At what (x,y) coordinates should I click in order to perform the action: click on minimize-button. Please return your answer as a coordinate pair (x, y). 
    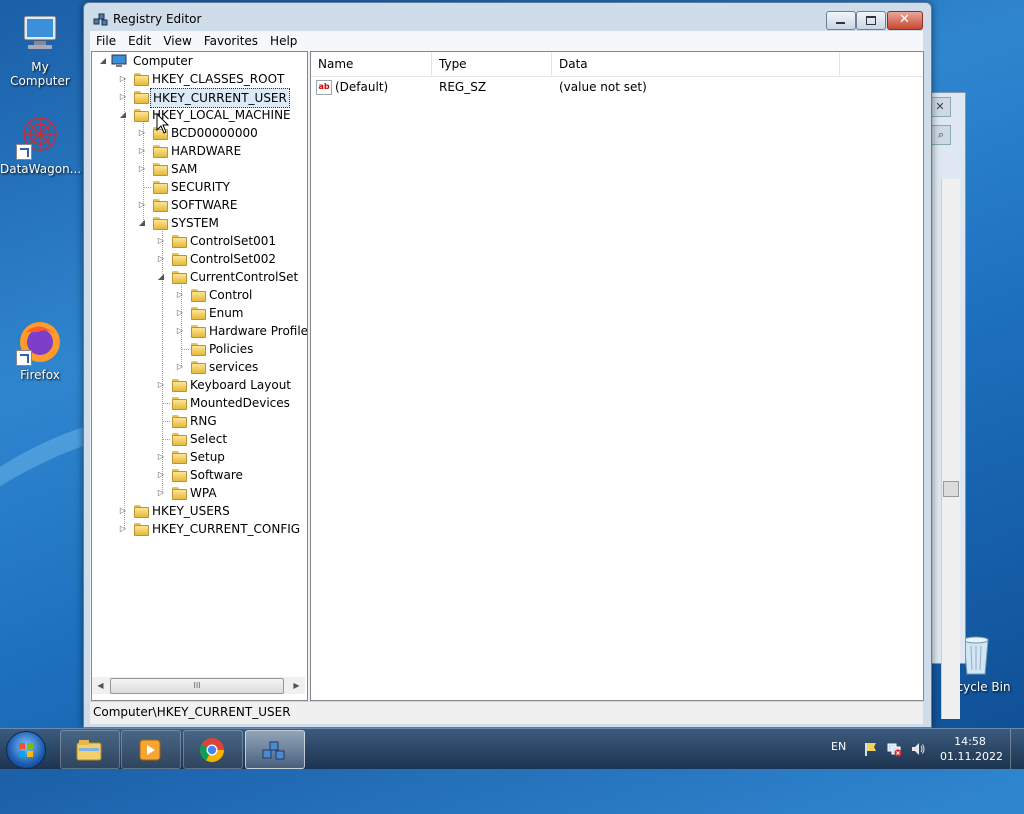
    Looking at the image, I should click on (841, 20).